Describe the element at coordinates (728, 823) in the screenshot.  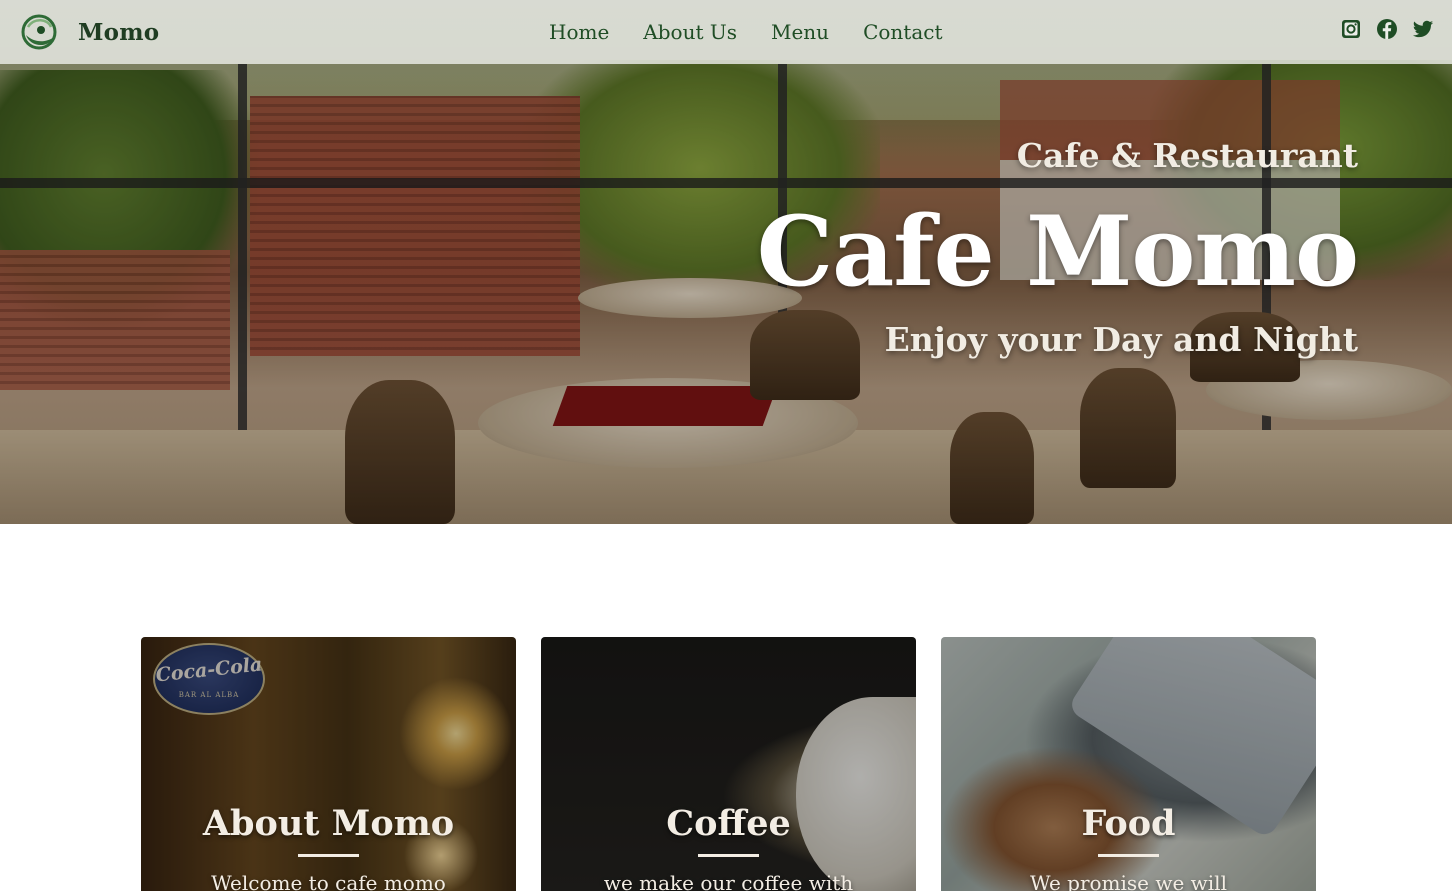
I see `card-title: Coffee` at that location.